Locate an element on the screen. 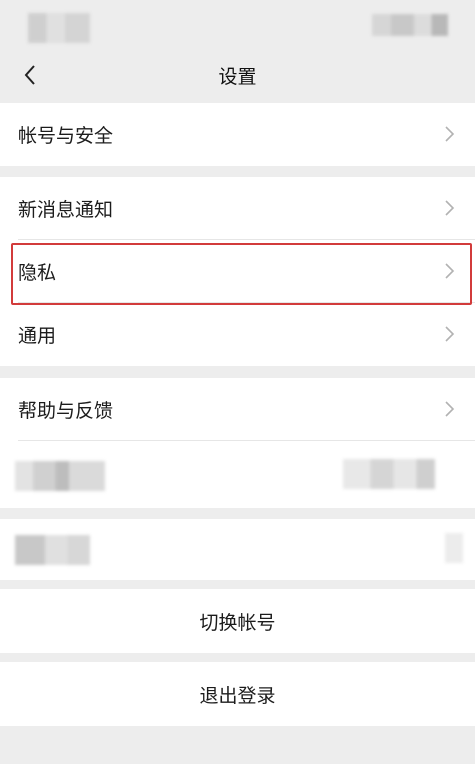 The image size is (475, 764). switch-account-button: 切换帐号 is located at coordinates (237, 621).